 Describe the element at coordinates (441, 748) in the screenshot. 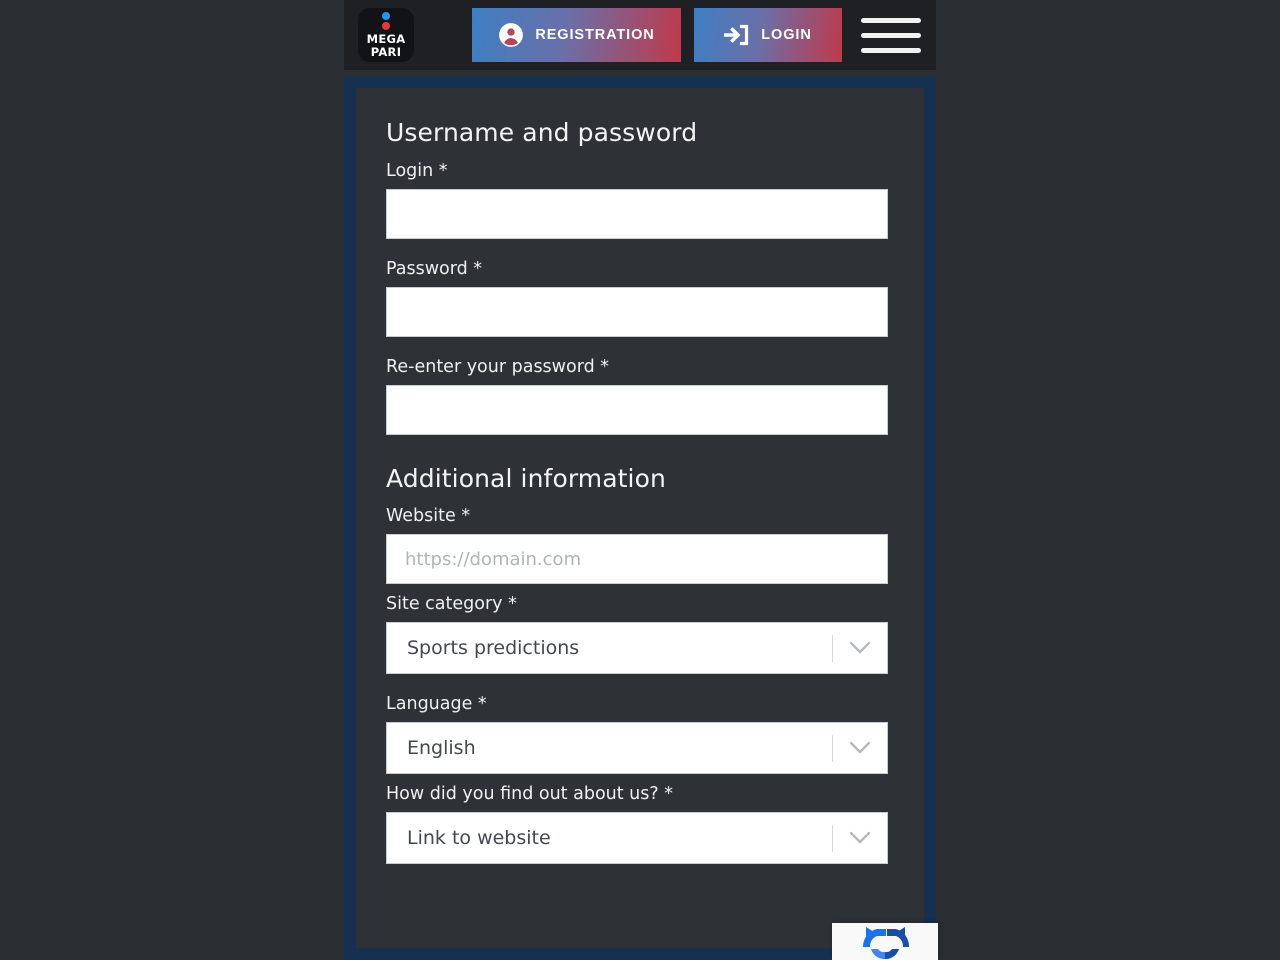

I see `language-selected-value: English` at that location.